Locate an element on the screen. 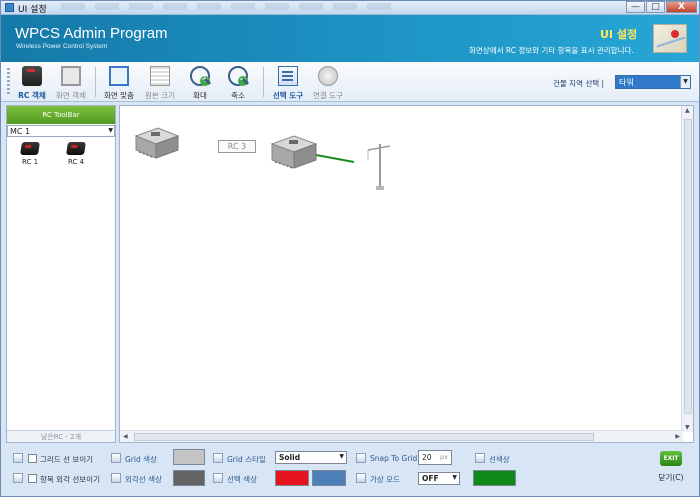 The image size is (700, 497). virtual-mode-value: OFF is located at coordinates (430, 478).